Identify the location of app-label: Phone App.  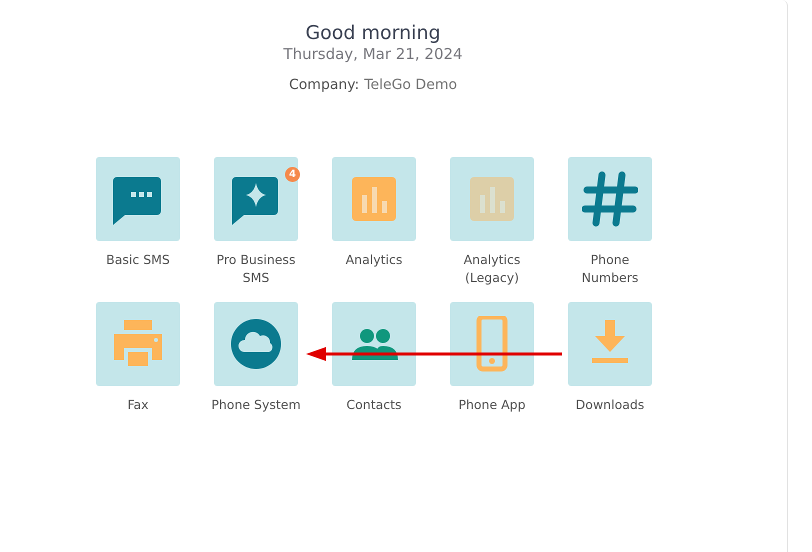
(492, 405).